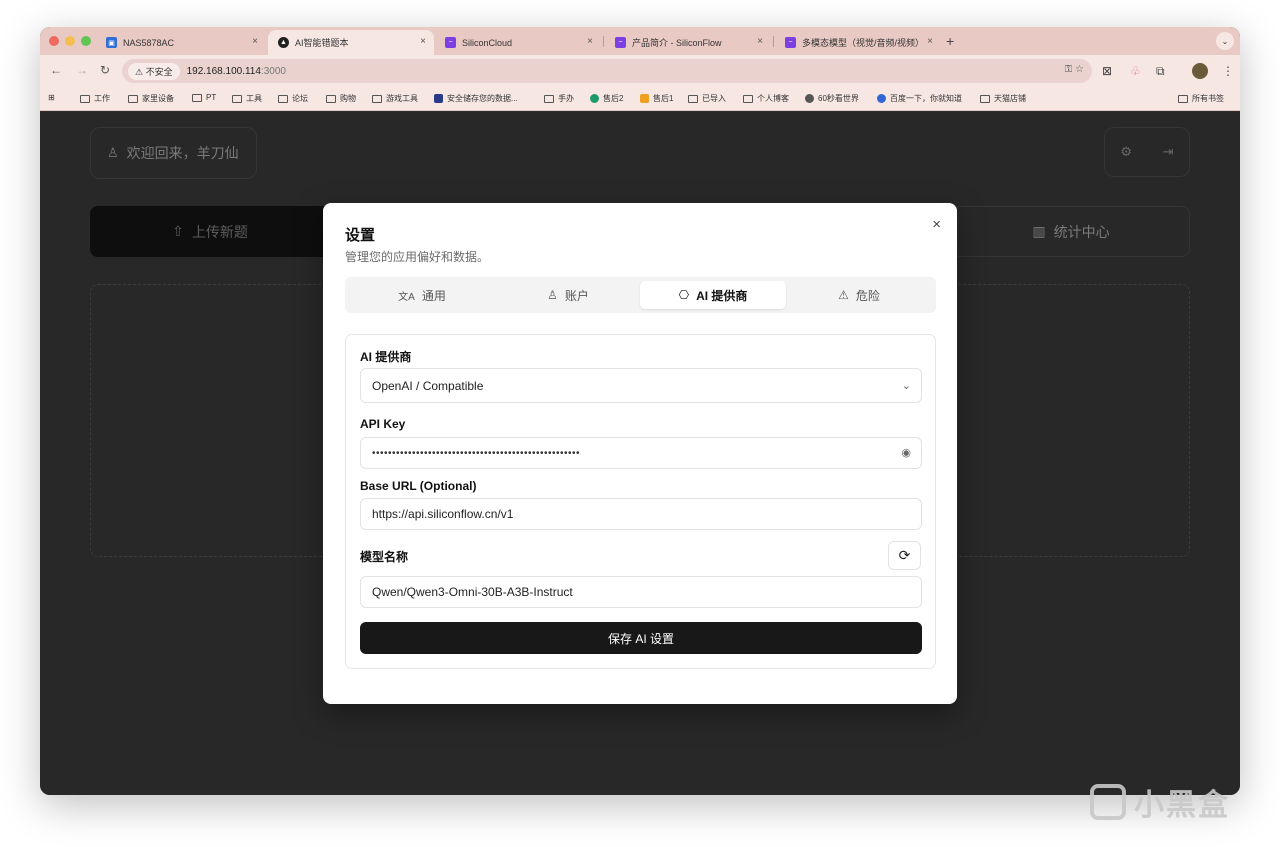 The image size is (1280, 847). Describe the element at coordinates (247, 98) in the screenshot. I see `bookmark-folder: 工具` at that location.